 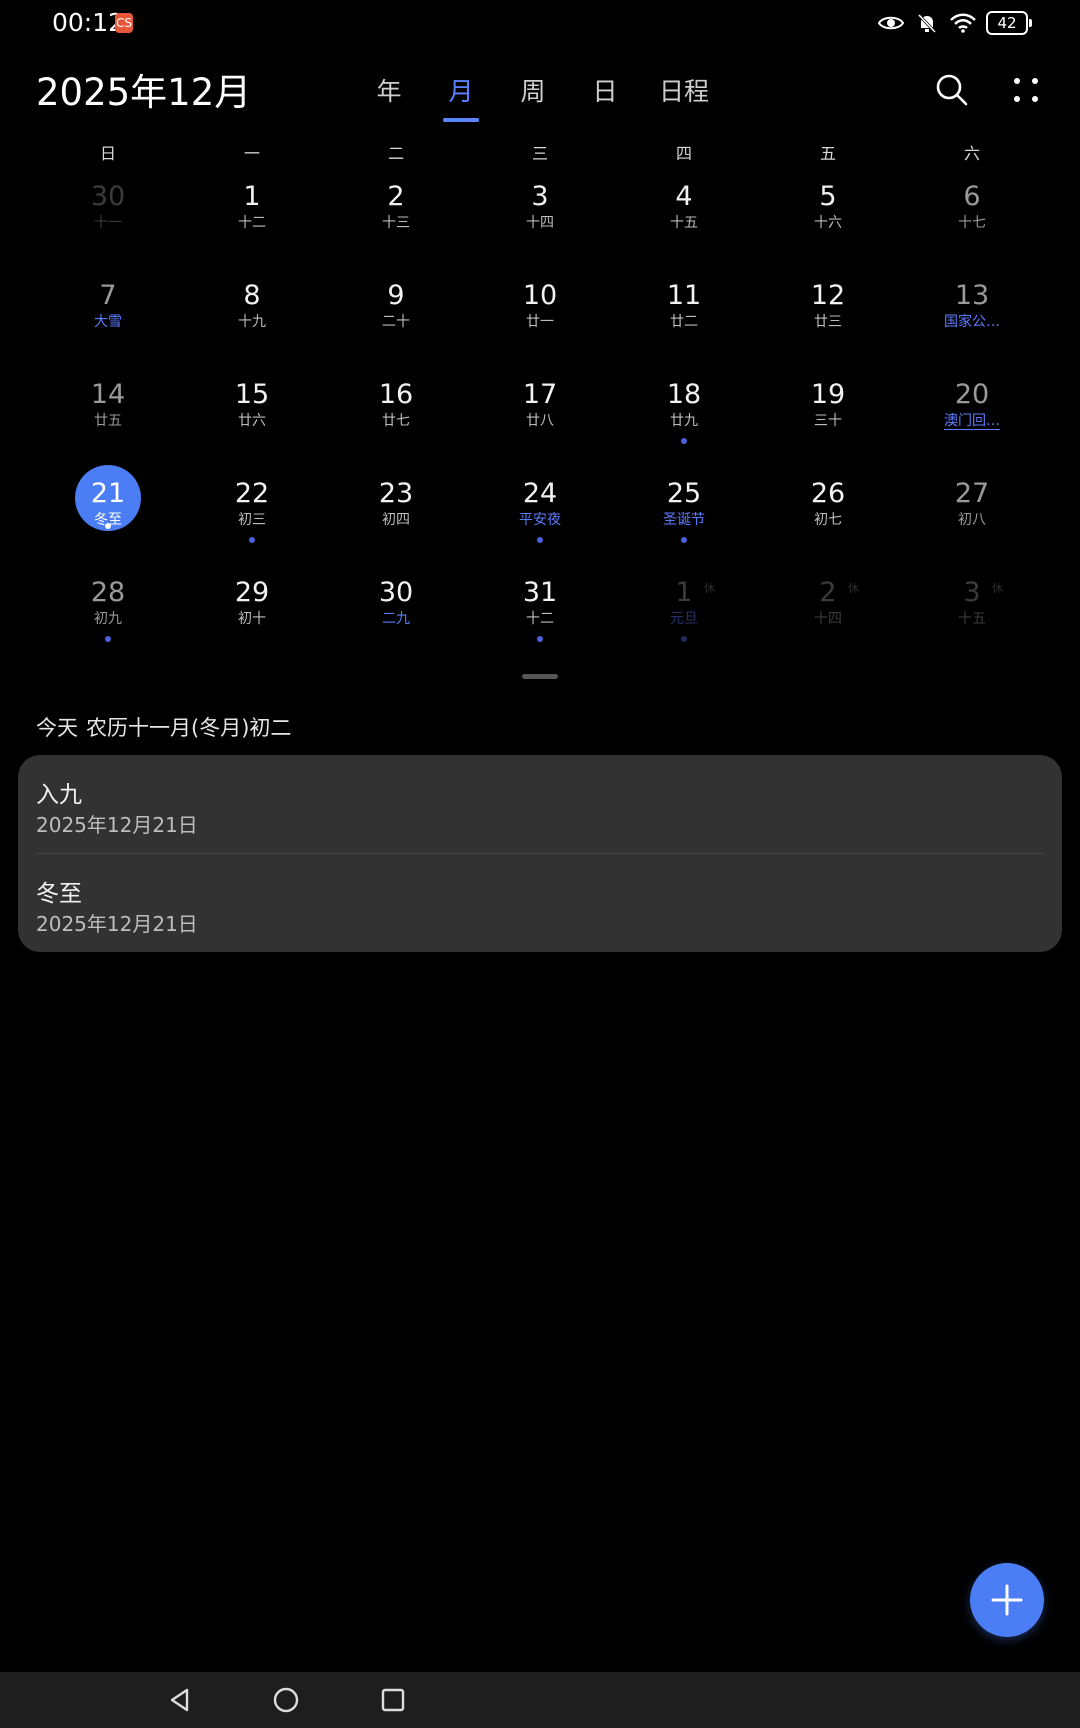 I want to click on day-number: 18, so click(x=684, y=394).